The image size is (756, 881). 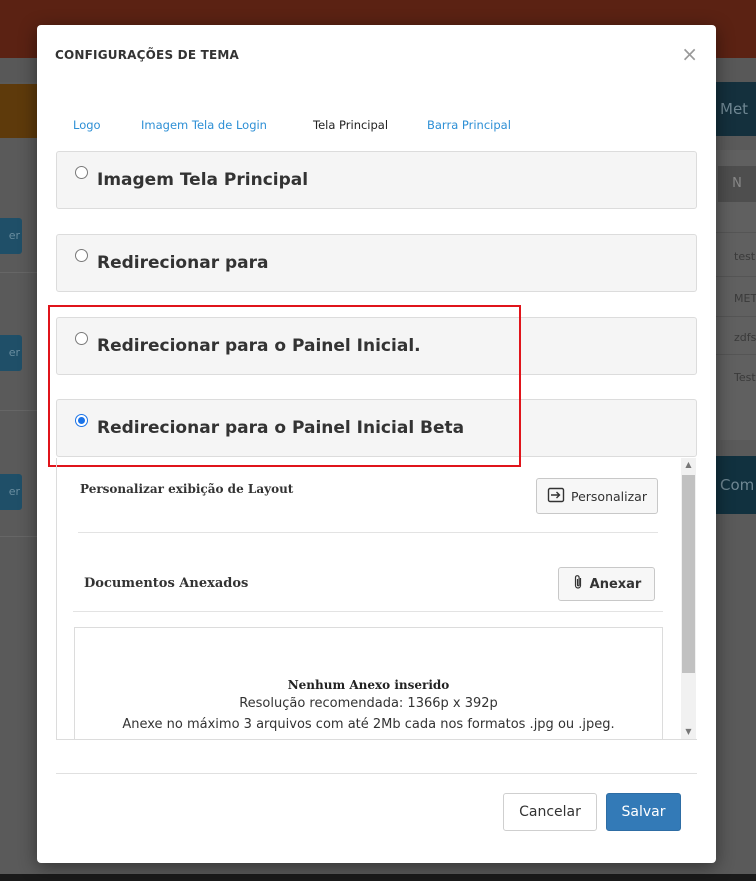 I want to click on option-redirect-initial-panel: Redirecionar para o Painel Inicial., so click(x=376, y=346).